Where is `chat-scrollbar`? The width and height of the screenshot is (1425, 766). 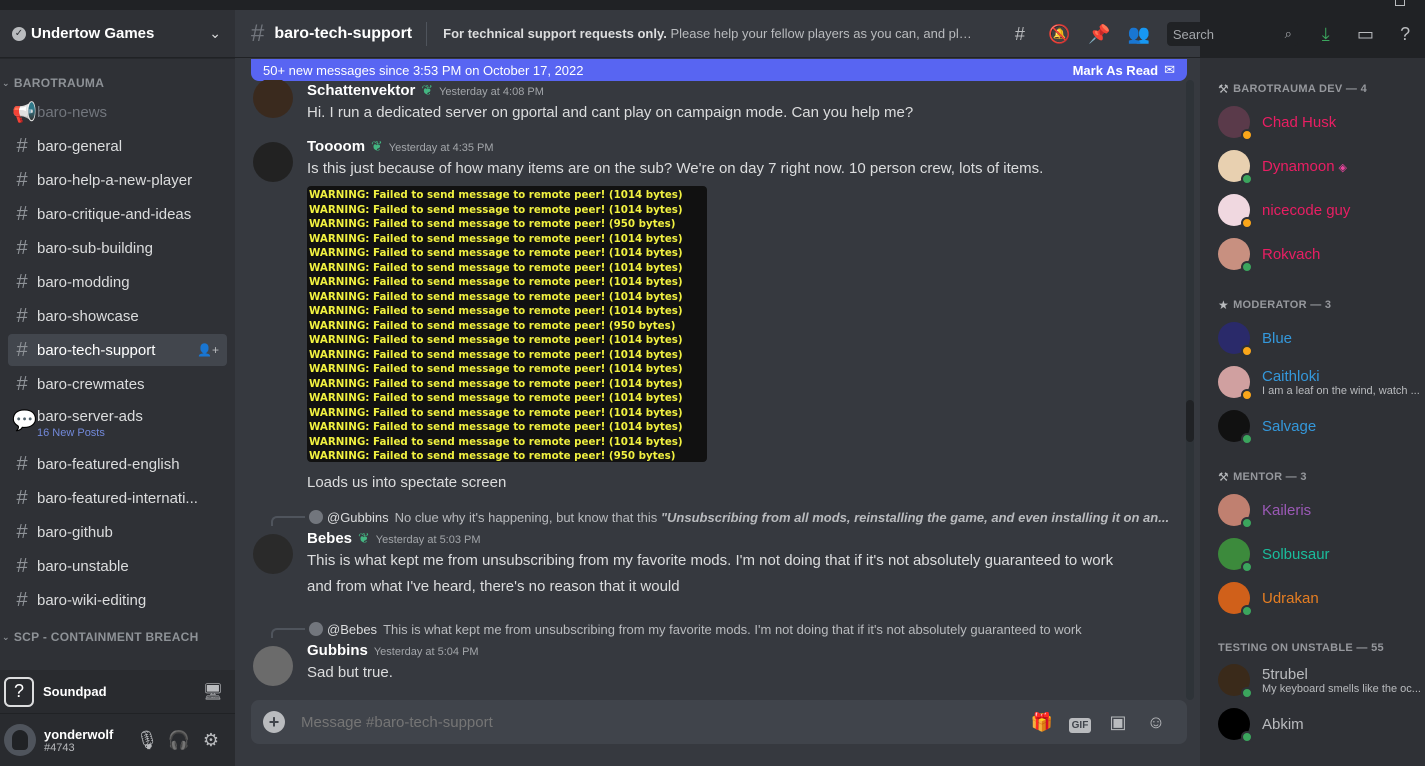
chat-scrollbar is located at coordinates (1190, 390).